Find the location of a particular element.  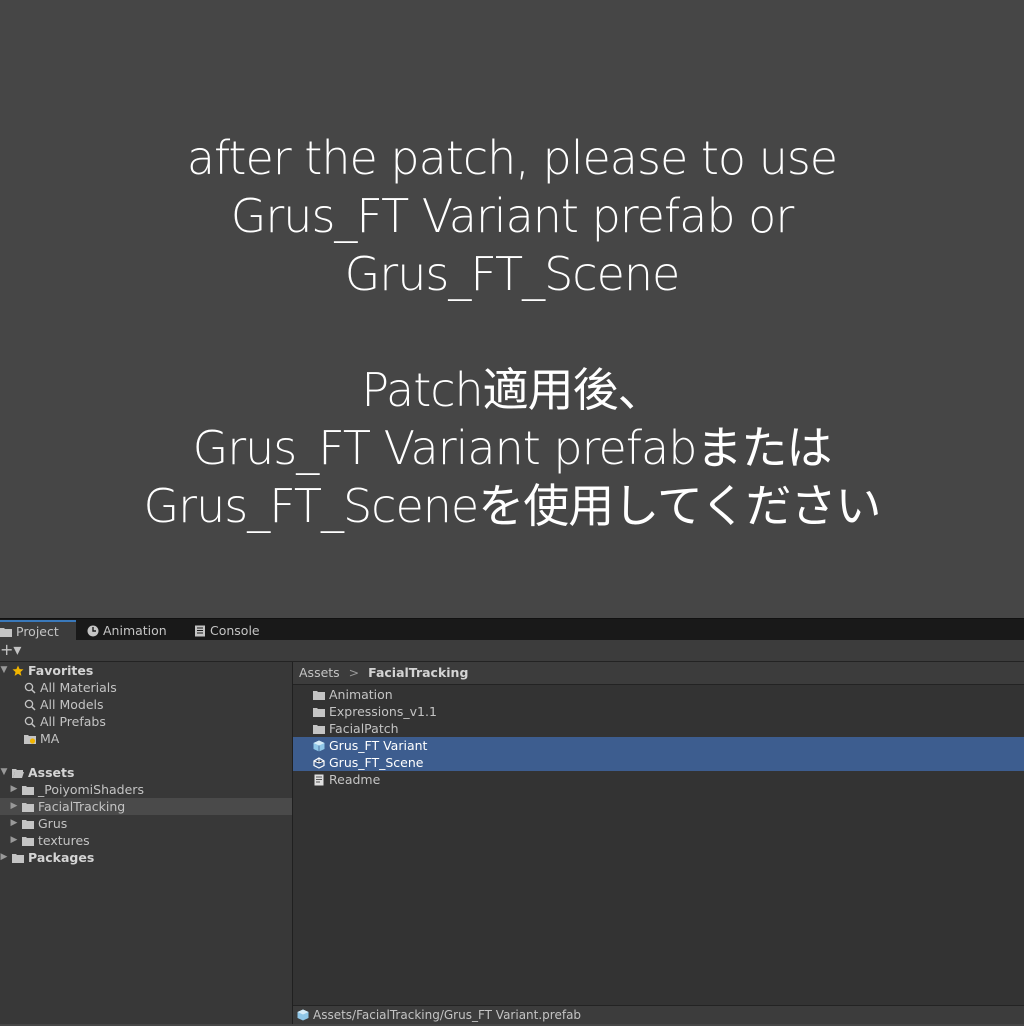

breadcrumb: Assets > FacialTracking is located at coordinates (658, 673).